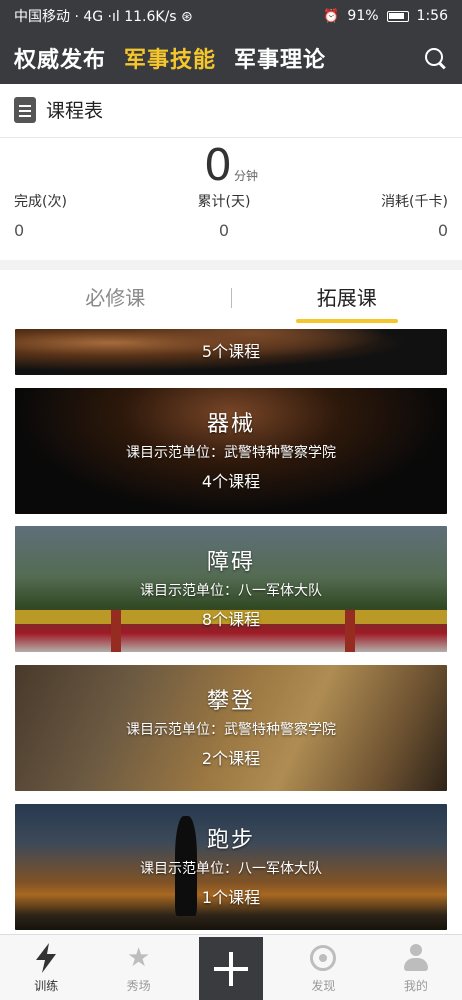  Describe the element at coordinates (224, 215) in the screenshot. I see `stat-cumulative-days: 累计(天) 0` at that location.